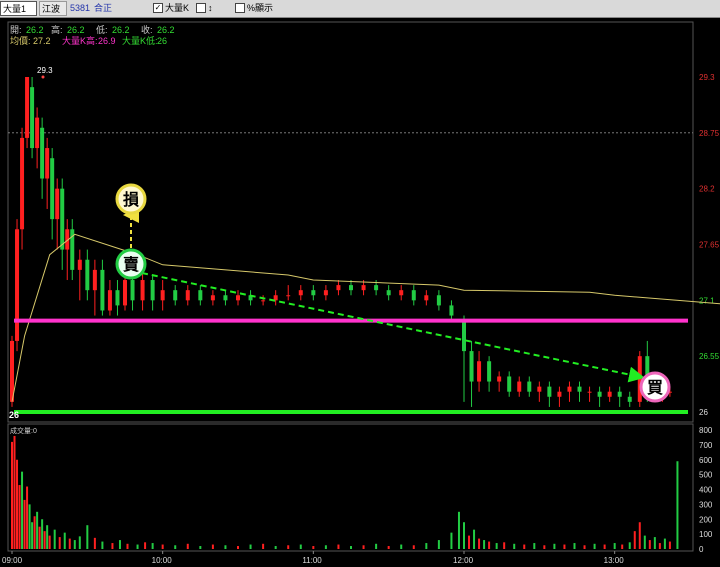 This screenshot has width=720, height=567. What do you see at coordinates (706, 445) in the screenshot?
I see `volume-tick-label: 700` at bounding box center [706, 445].